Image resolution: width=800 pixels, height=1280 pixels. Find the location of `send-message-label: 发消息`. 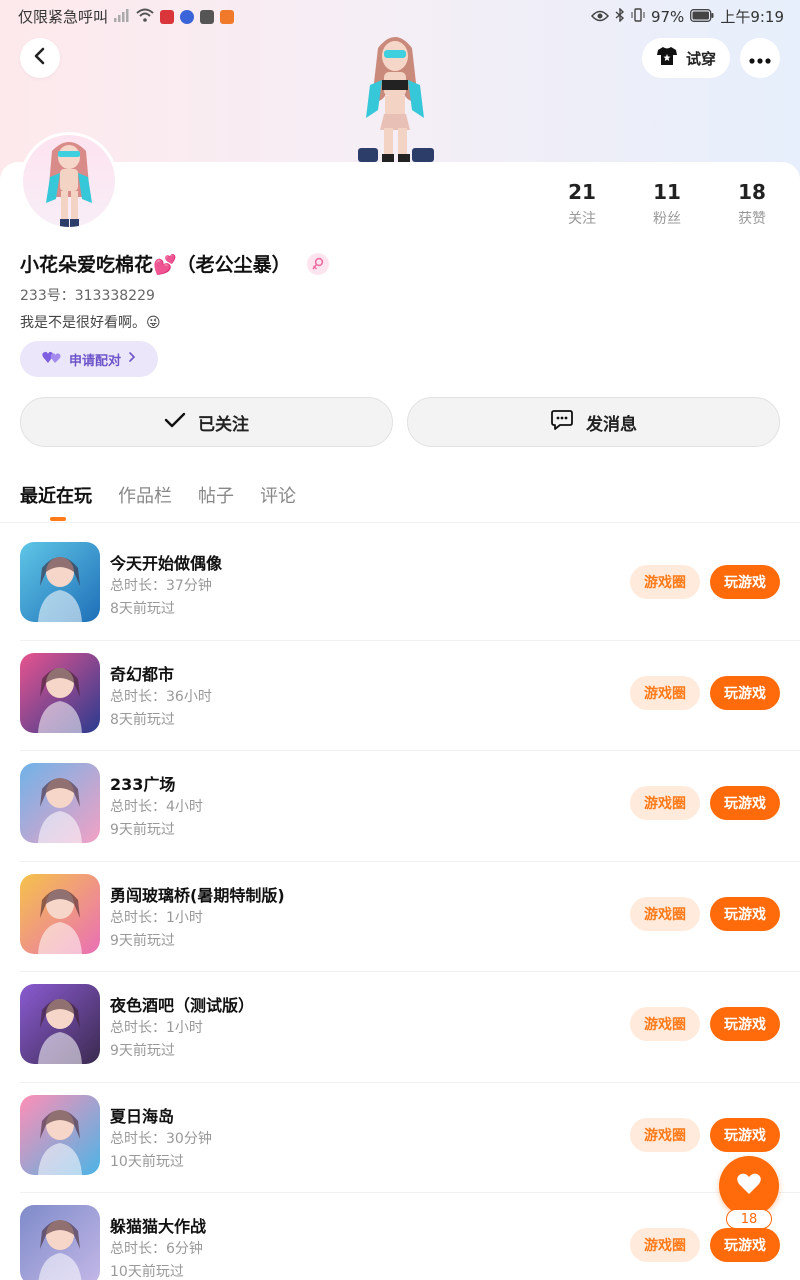

send-message-label: 发消息 is located at coordinates (611, 424).